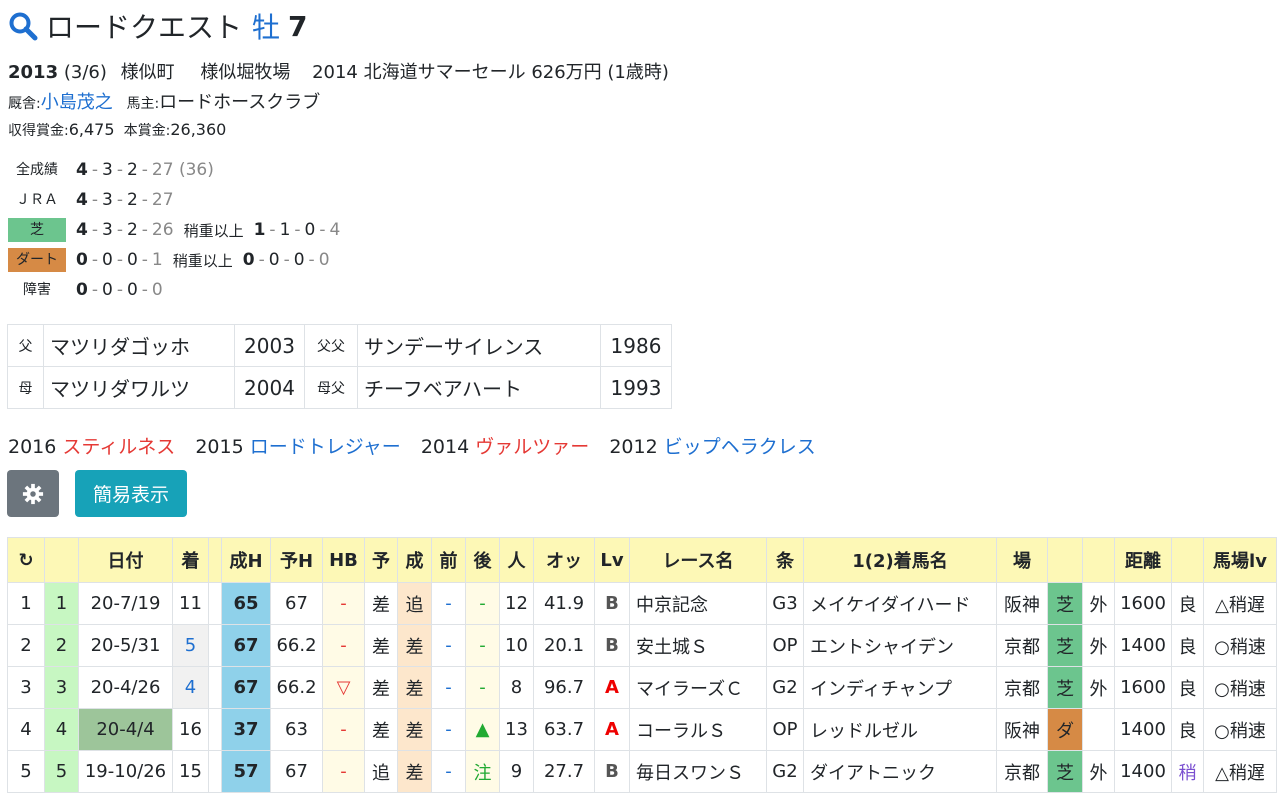 Image resolution: width=1280 pixels, height=802 pixels. I want to click on sire-sire-name: サンデーサイレンス, so click(479, 345).